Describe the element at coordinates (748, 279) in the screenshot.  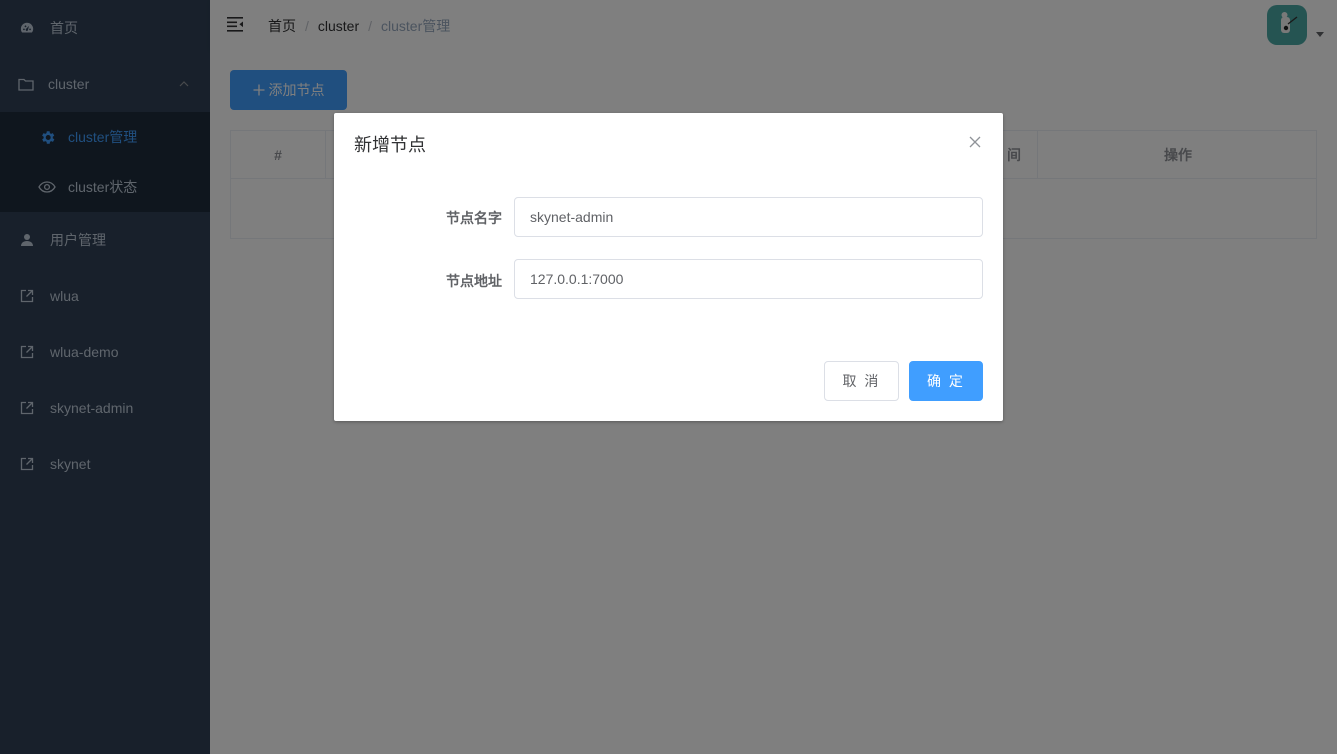
I see `node-address-input` at that location.